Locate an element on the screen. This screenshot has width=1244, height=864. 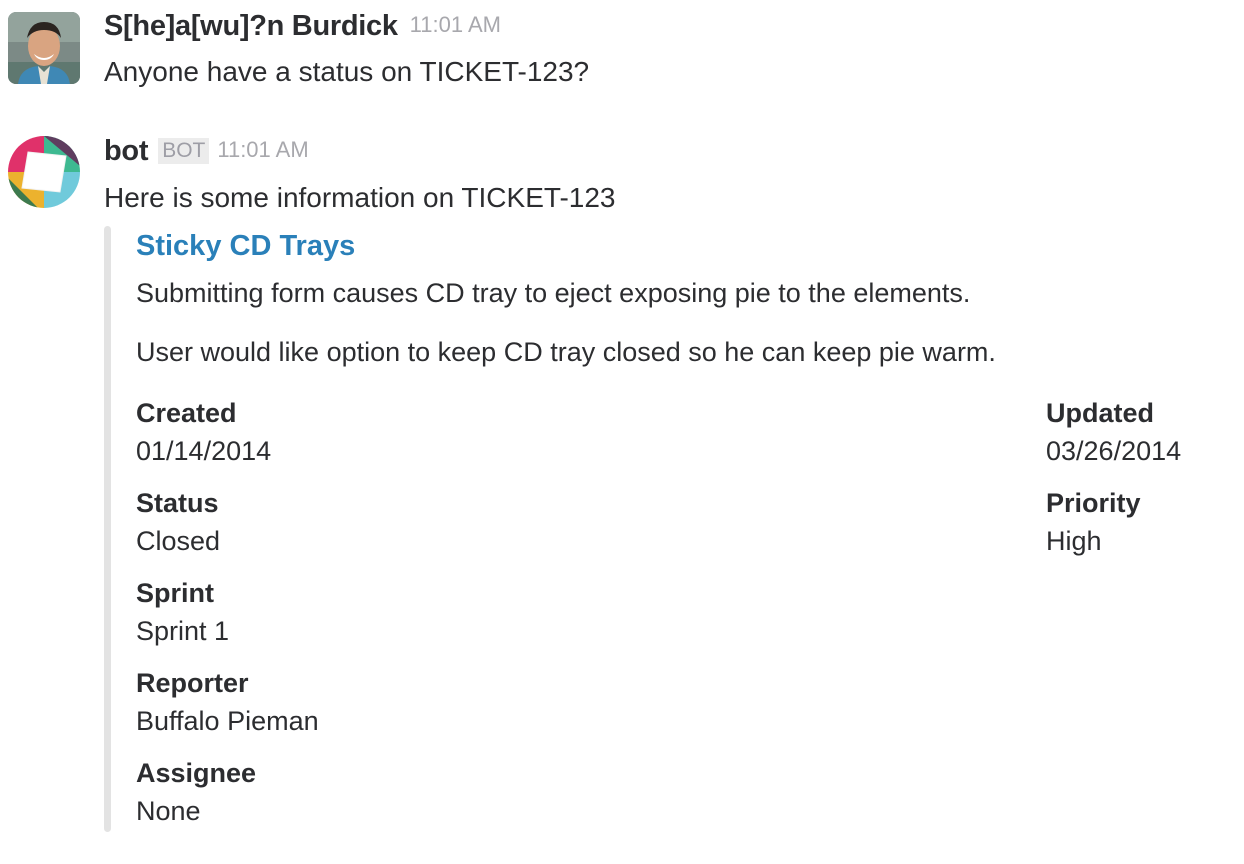
field-label: Created is located at coordinates (186, 413).